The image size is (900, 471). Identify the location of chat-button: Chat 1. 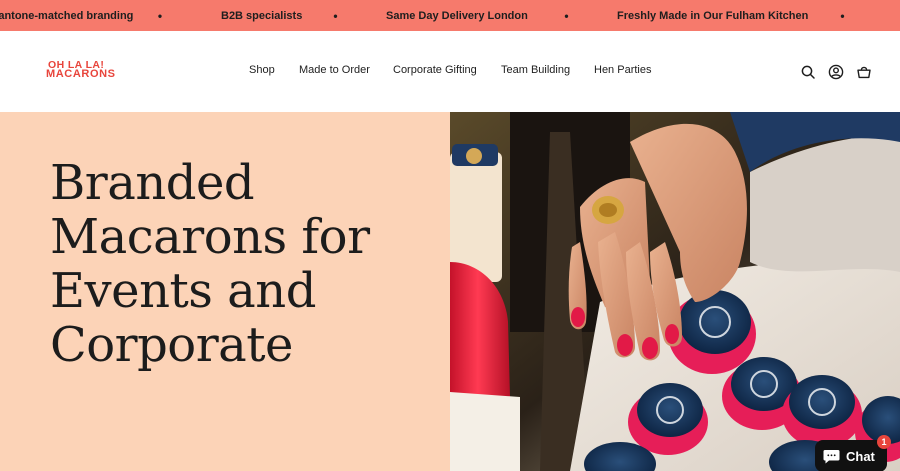
(853, 453).